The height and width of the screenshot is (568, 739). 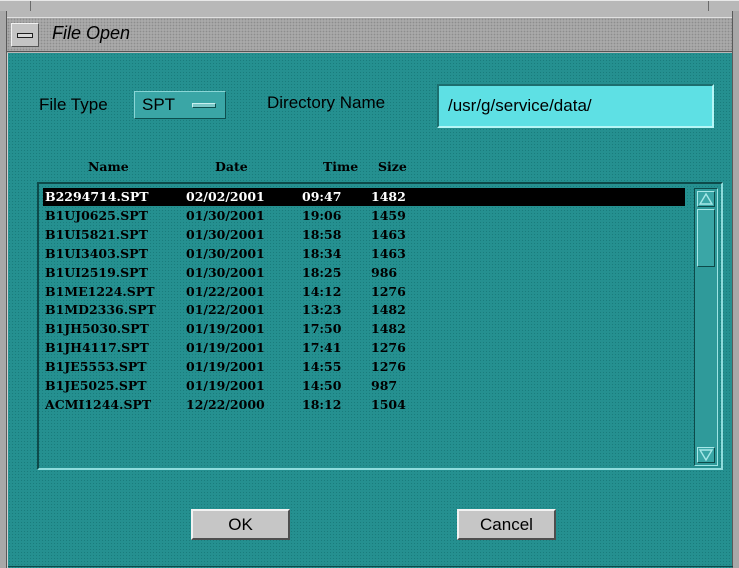 What do you see at coordinates (322, 291) in the screenshot?
I see `file-time-cell: 14:12` at bounding box center [322, 291].